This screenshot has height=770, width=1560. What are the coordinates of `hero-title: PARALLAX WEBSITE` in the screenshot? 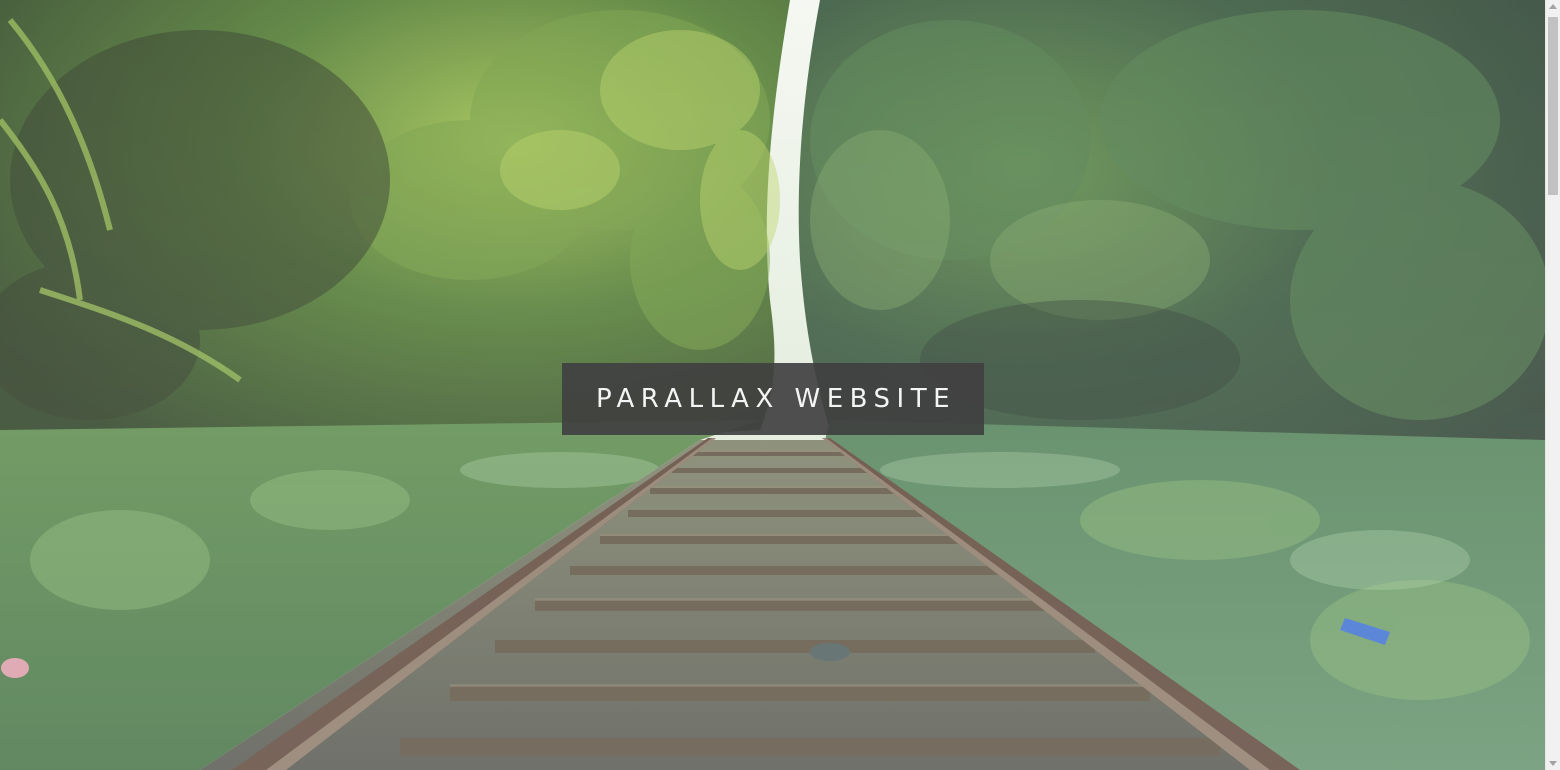 It's located at (776, 399).